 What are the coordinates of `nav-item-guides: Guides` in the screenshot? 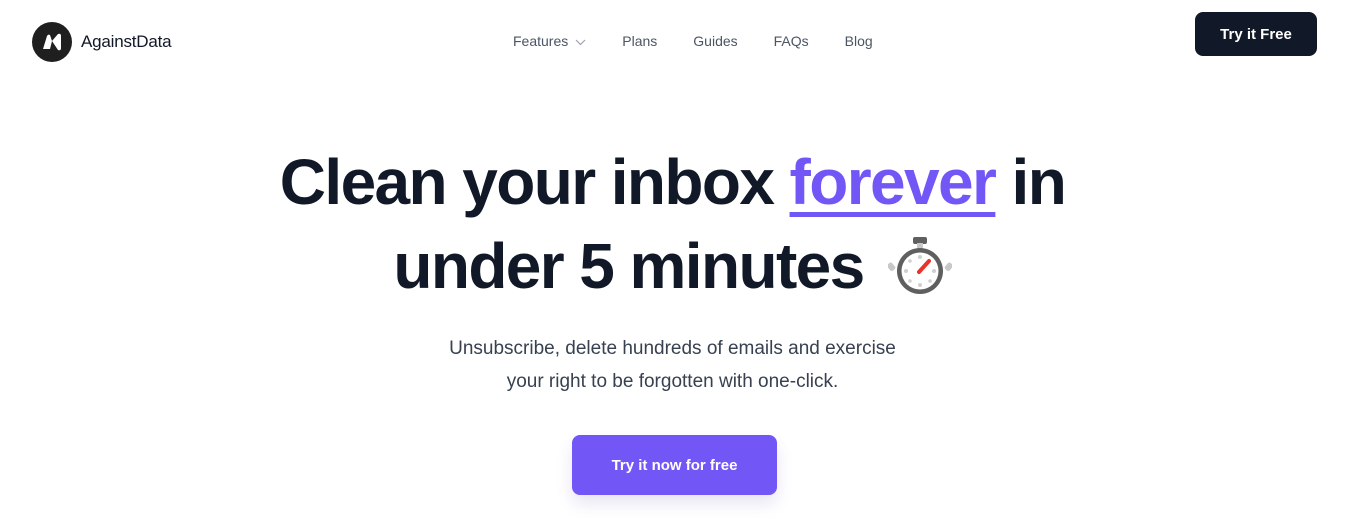 It's located at (715, 41).